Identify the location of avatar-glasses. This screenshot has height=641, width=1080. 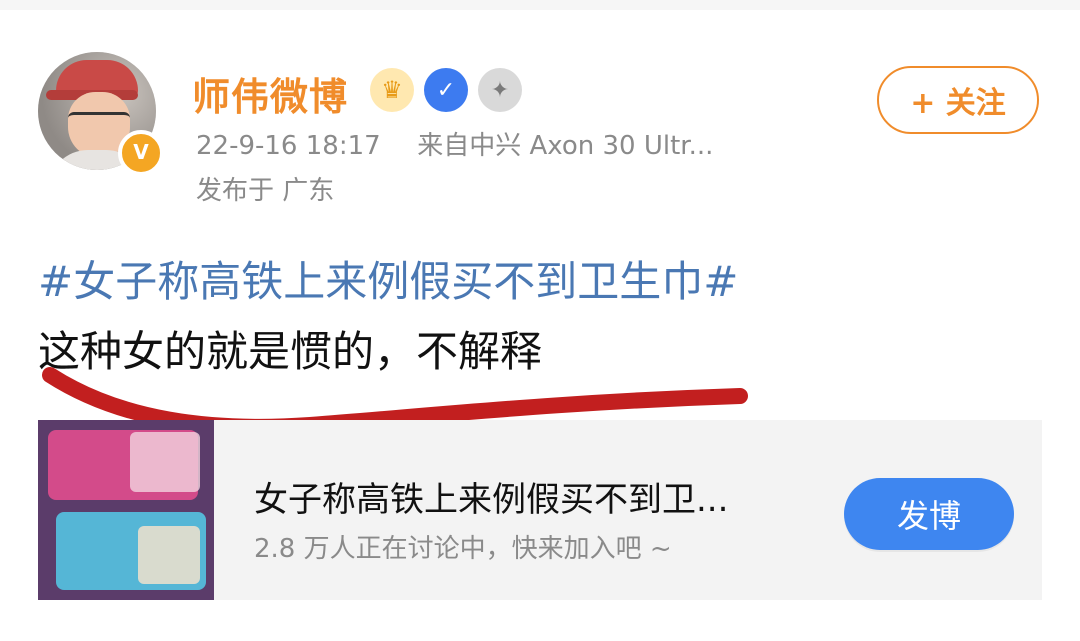
(99, 120).